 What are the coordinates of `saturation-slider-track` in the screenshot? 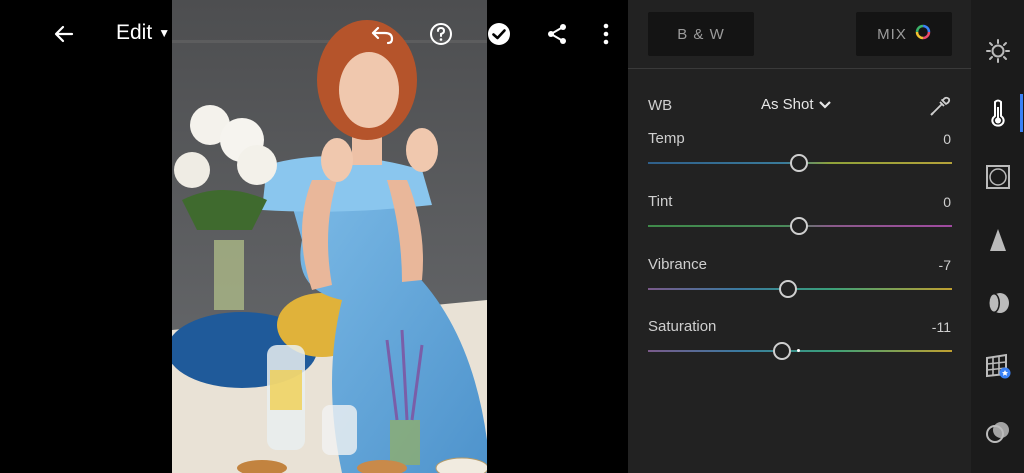 It's located at (800, 351).